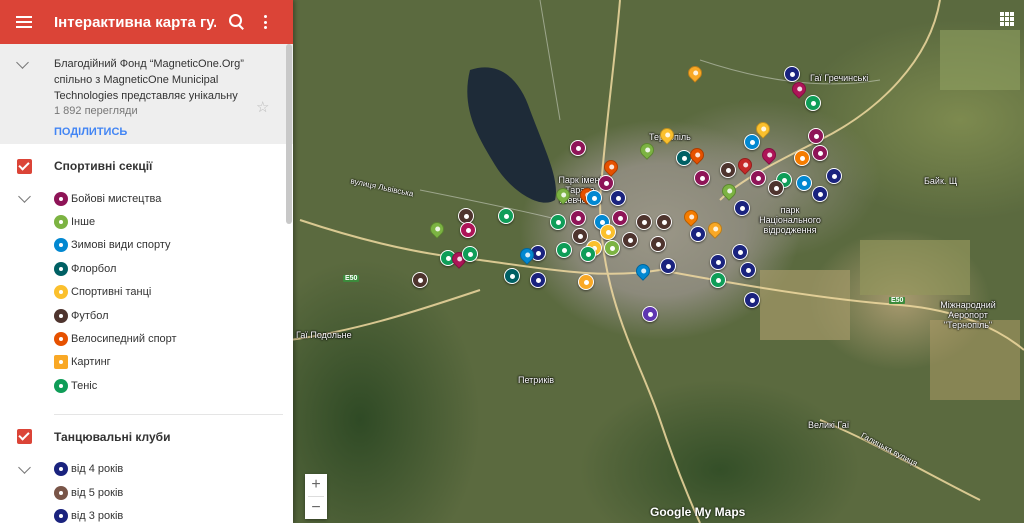 The image size is (1024, 523). Describe the element at coordinates (324, 335) in the screenshot. I see `label-hai-pidrodne: Гаї Подольне` at that location.